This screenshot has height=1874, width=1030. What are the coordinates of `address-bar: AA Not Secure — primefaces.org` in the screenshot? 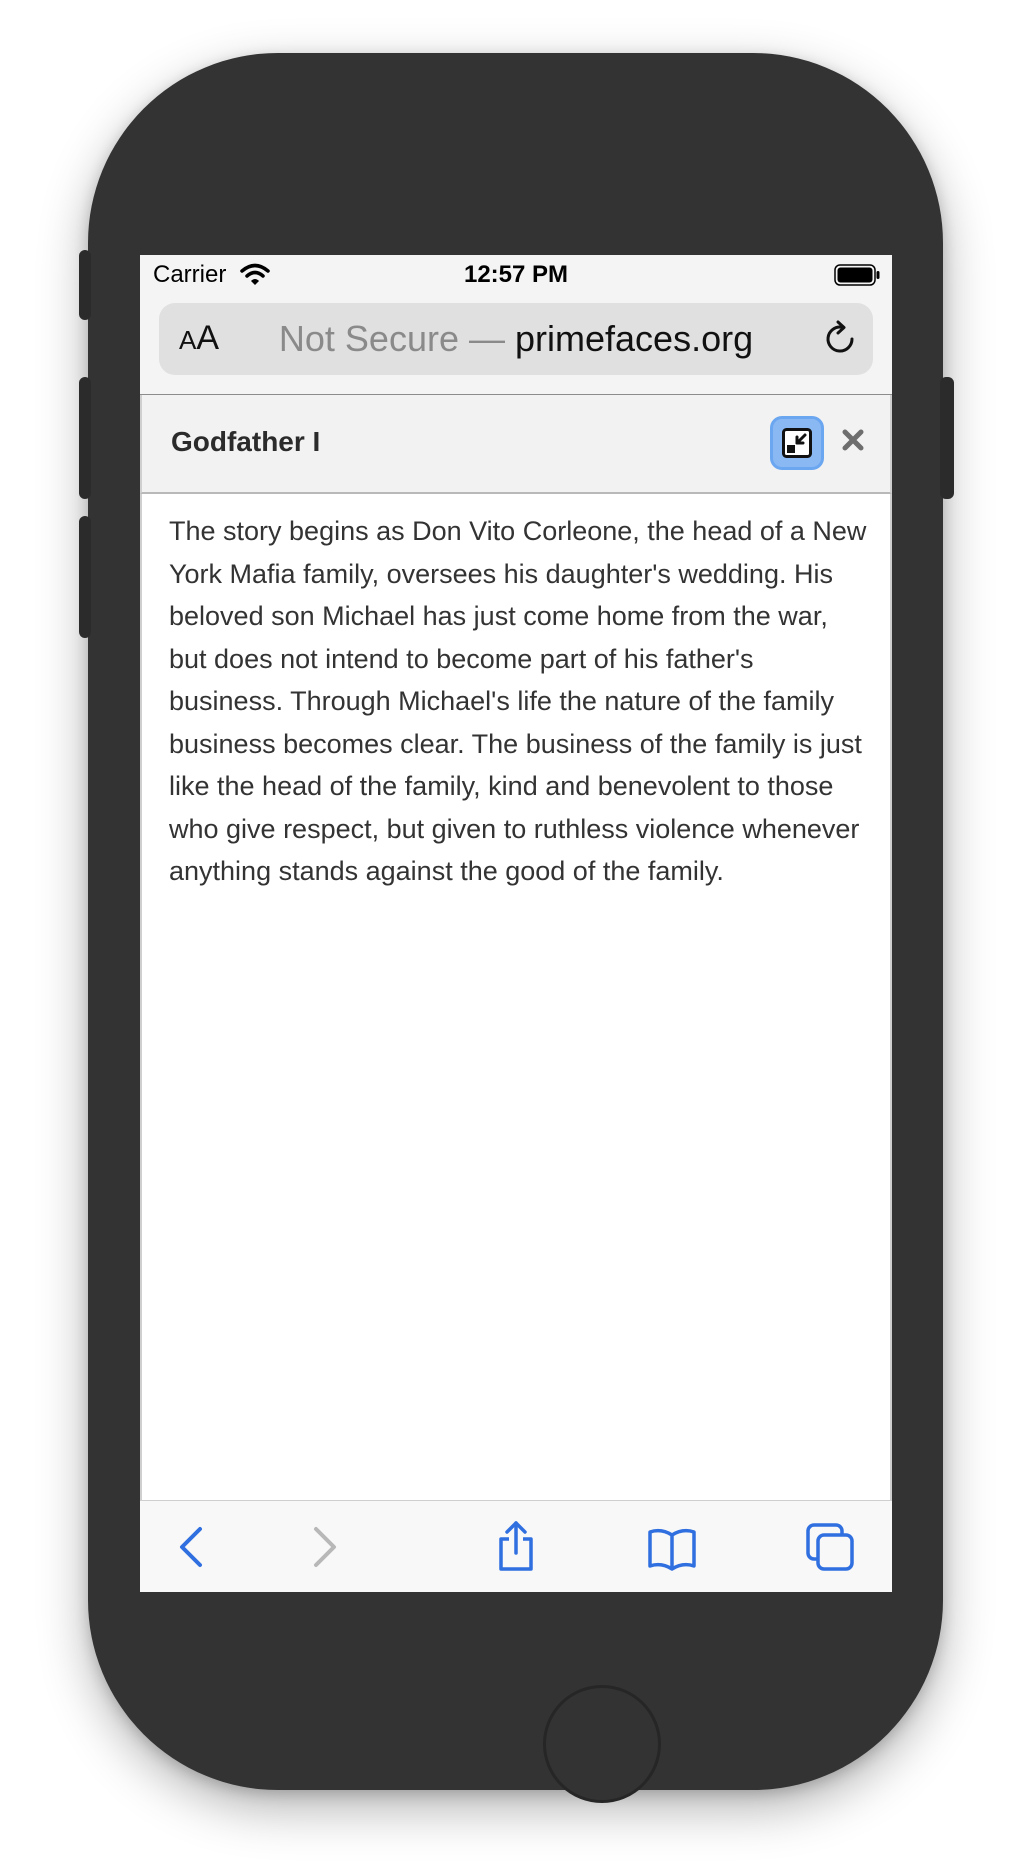 It's located at (516, 339).